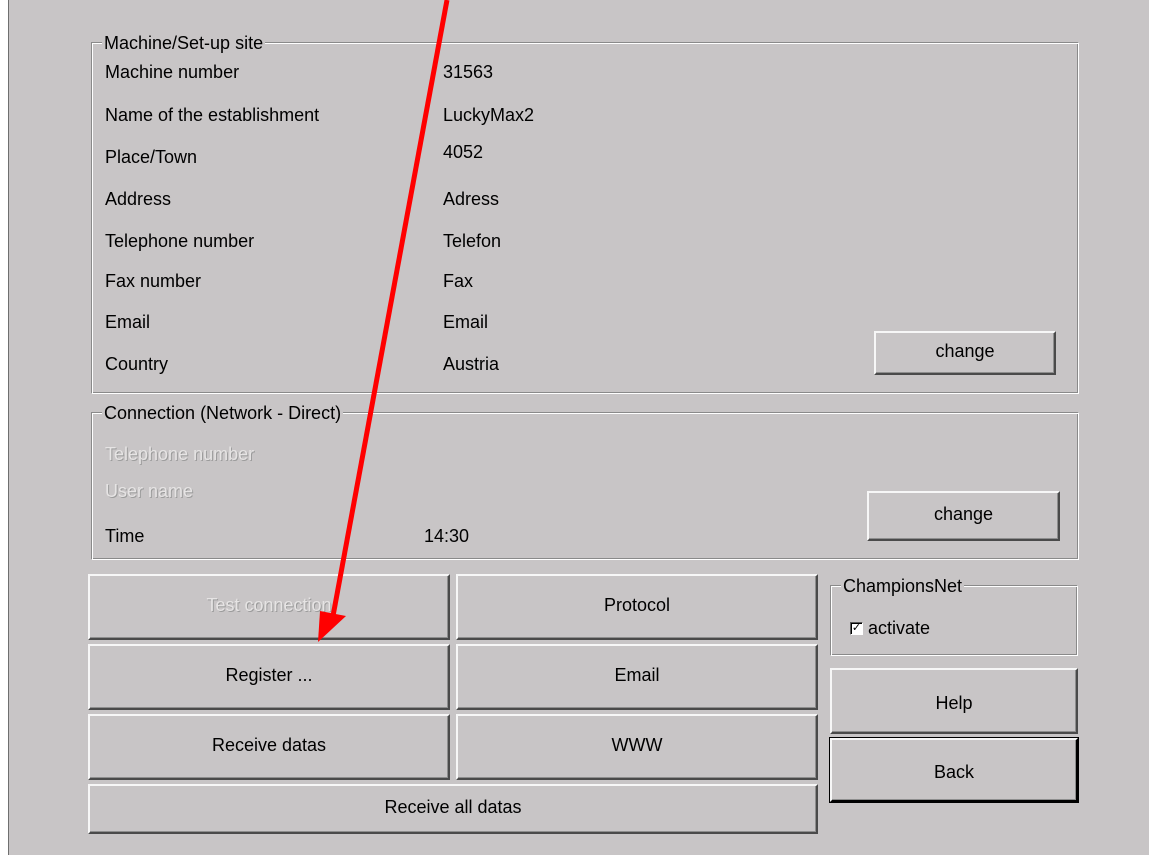  What do you see at coordinates (180, 454) in the screenshot?
I see `connection-telephone-label: Telephone number` at bounding box center [180, 454].